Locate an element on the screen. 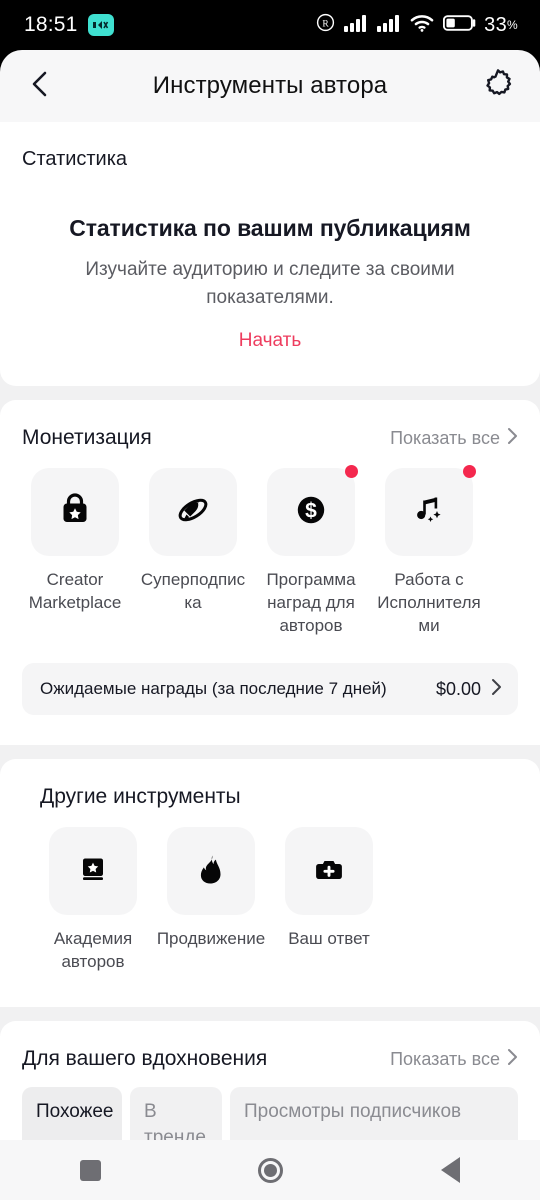 This screenshot has height=1200, width=540. triangle-left-icon is located at coordinates (450, 1170).